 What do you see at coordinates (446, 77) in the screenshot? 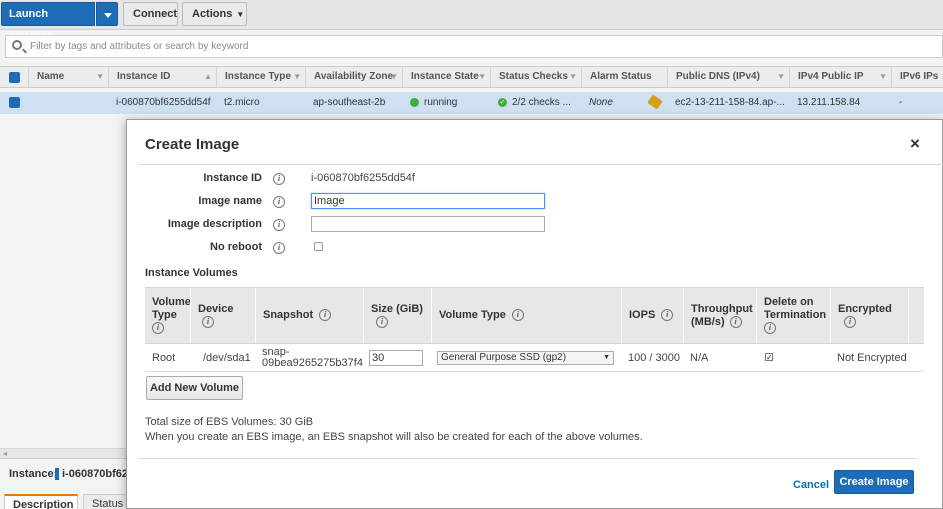
I see `column-header-instance-state: Instance State ▼` at bounding box center [446, 77].